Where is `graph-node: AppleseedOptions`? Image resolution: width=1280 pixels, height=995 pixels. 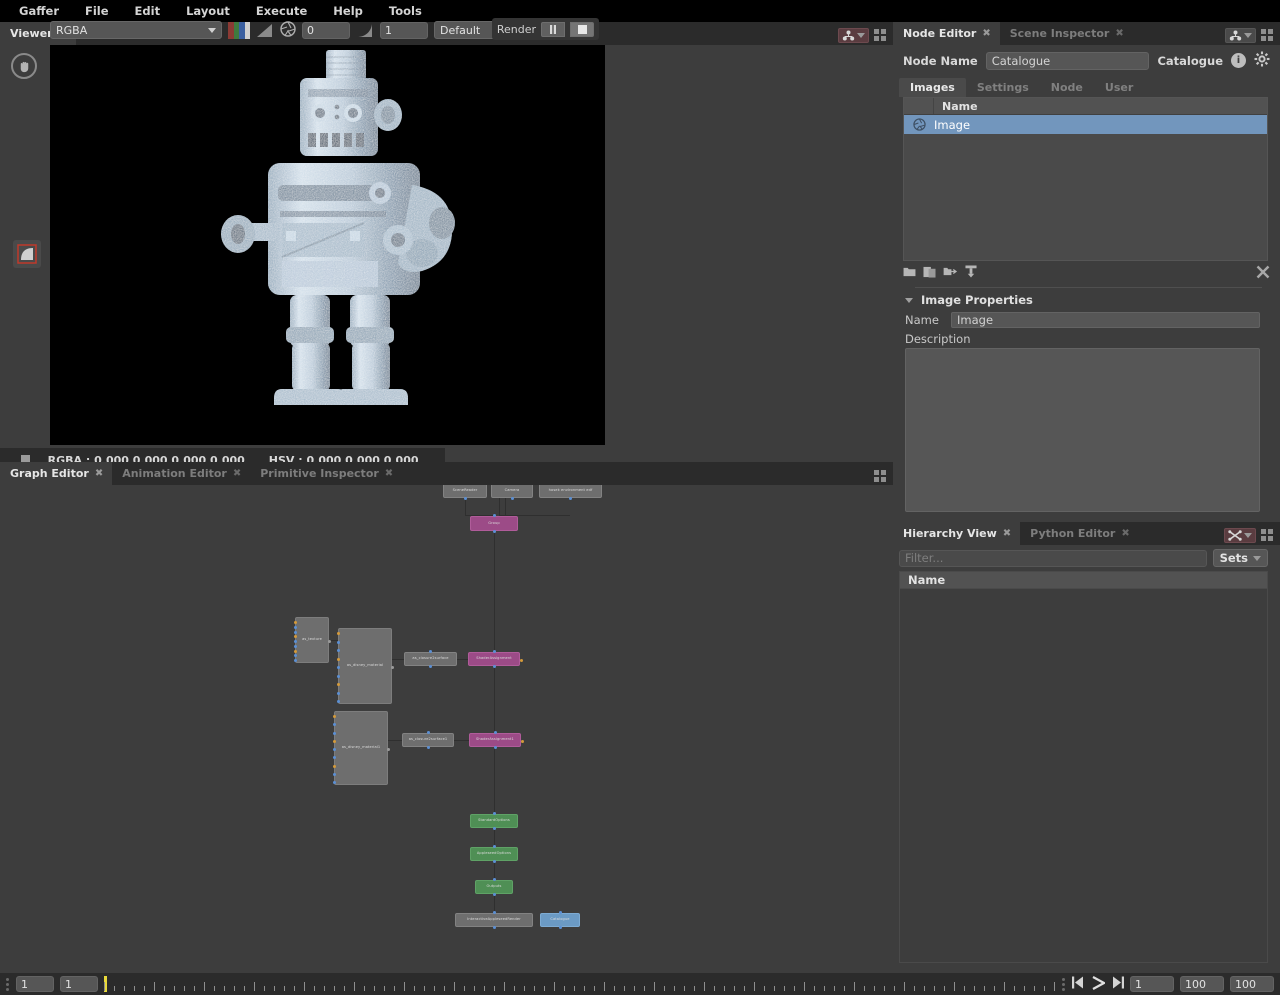 graph-node: AppleseedOptions is located at coordinates (494, 854).